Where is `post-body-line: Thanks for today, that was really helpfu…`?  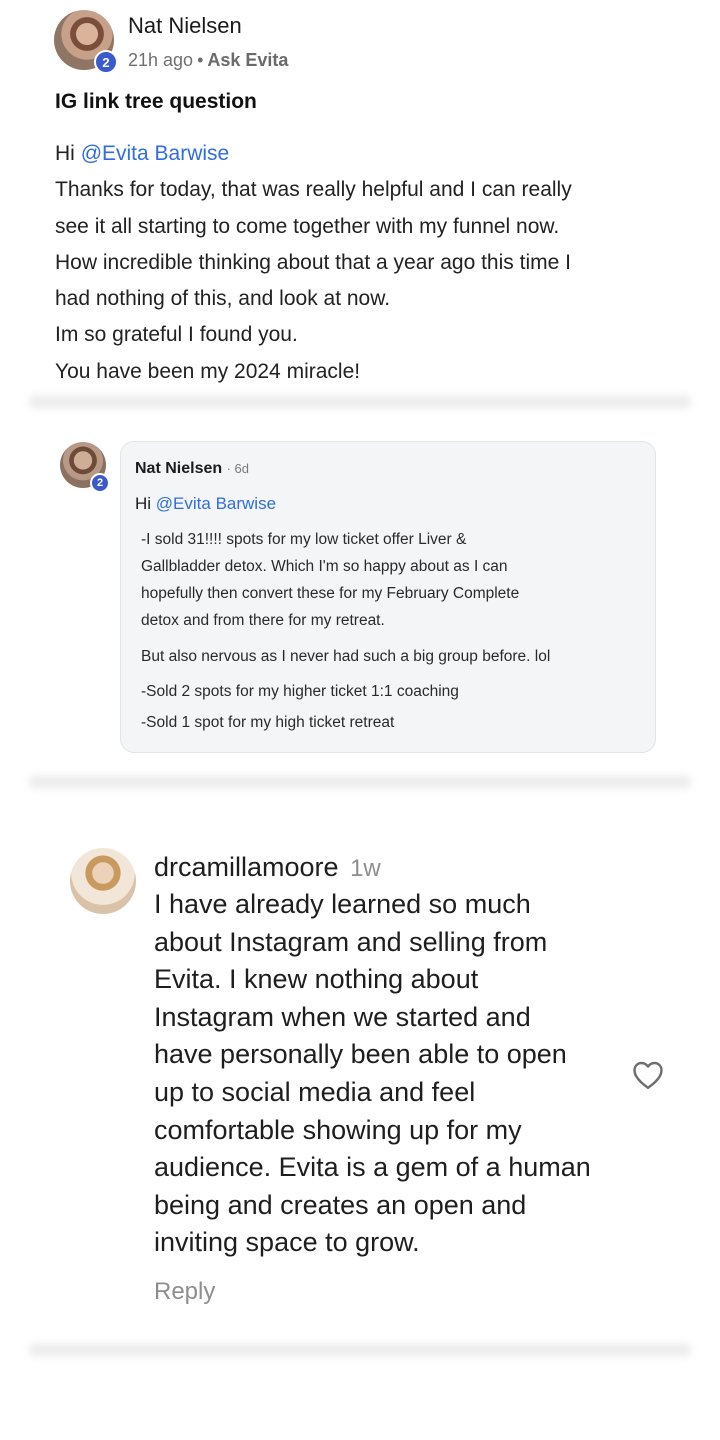
post-body-line: Thanks for today, that was really helpfu… is located at coordinates (313, 190).